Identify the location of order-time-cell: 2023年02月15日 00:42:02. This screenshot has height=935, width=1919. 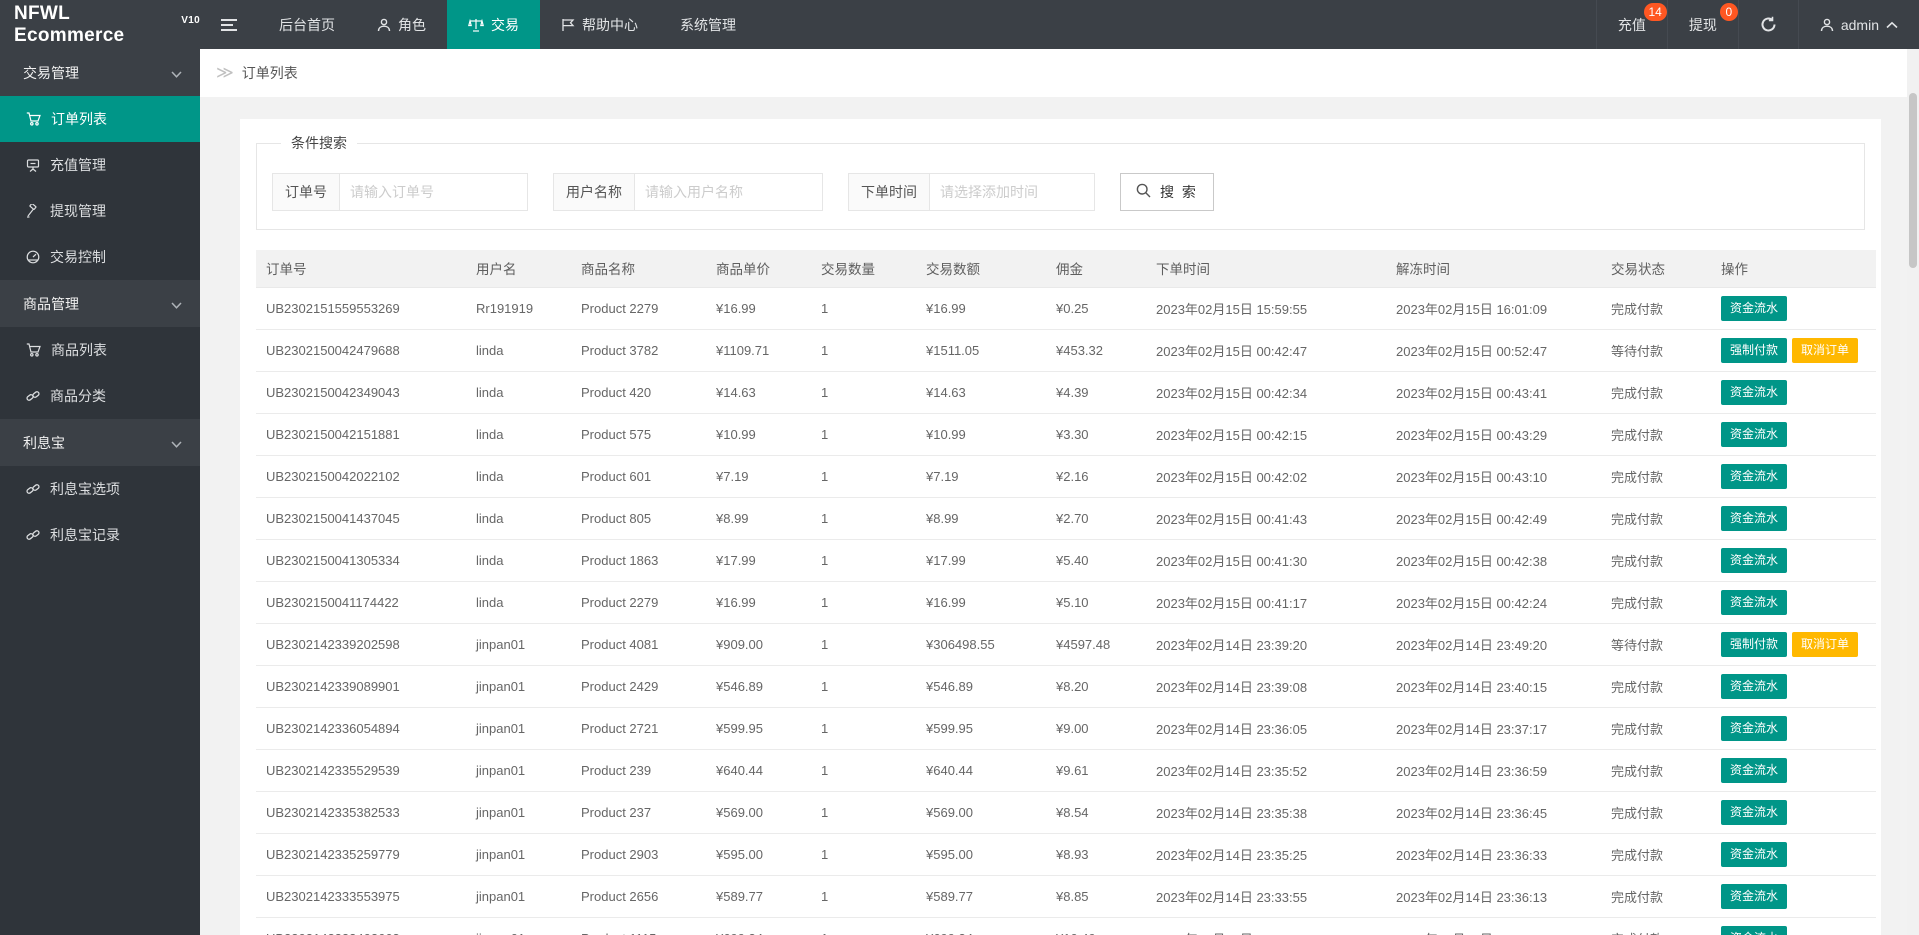
(1266, 476).